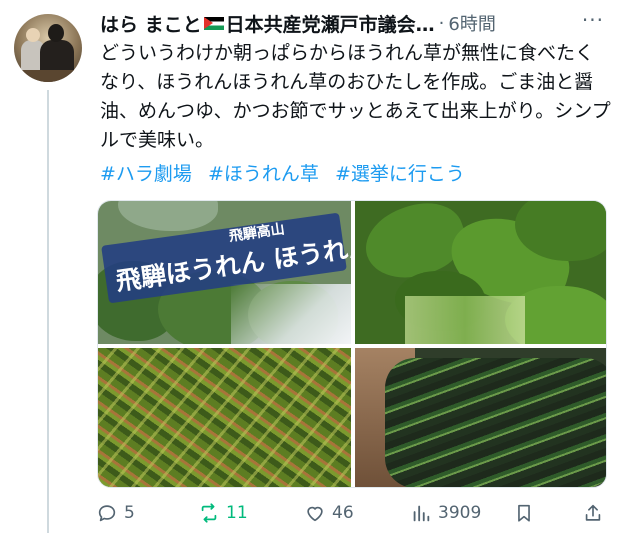  I want to click on views-button: 3909, so click(445, 513).